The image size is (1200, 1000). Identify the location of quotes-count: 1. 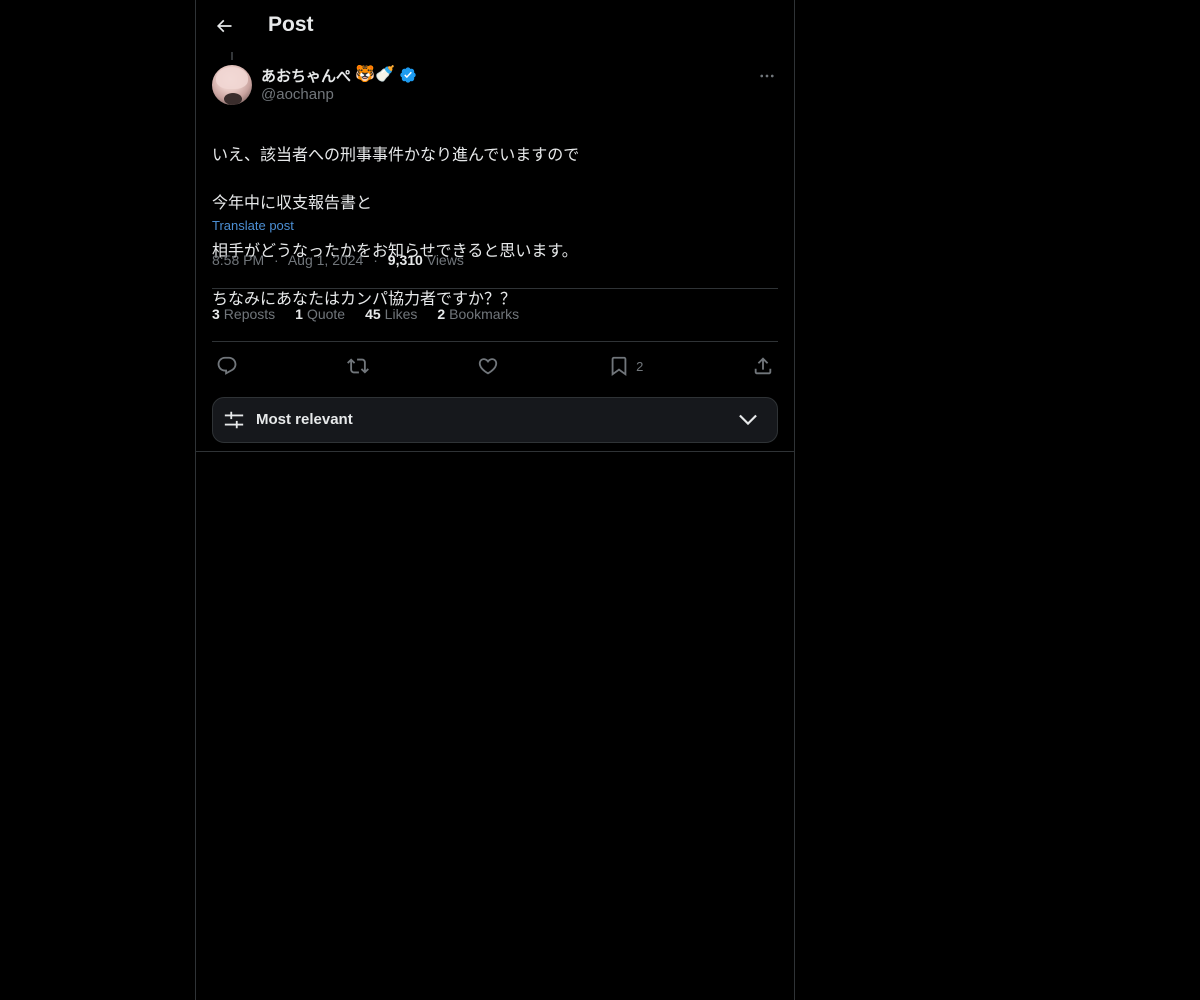
(299, 314).